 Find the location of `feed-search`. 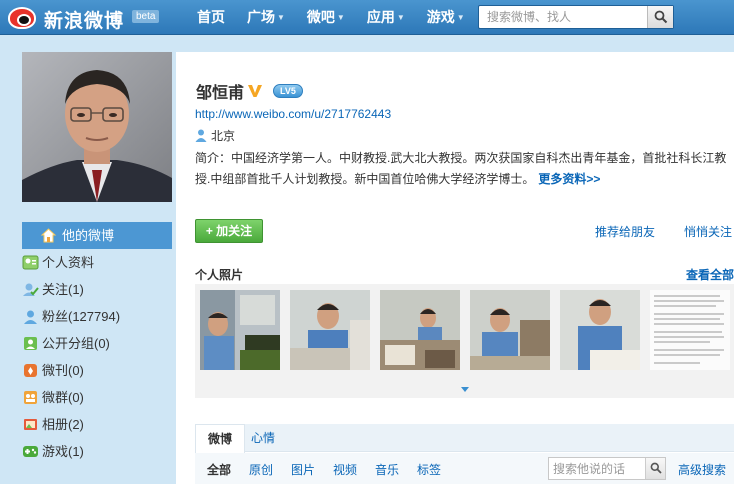

feed-search is located at coordinates (607, 468).